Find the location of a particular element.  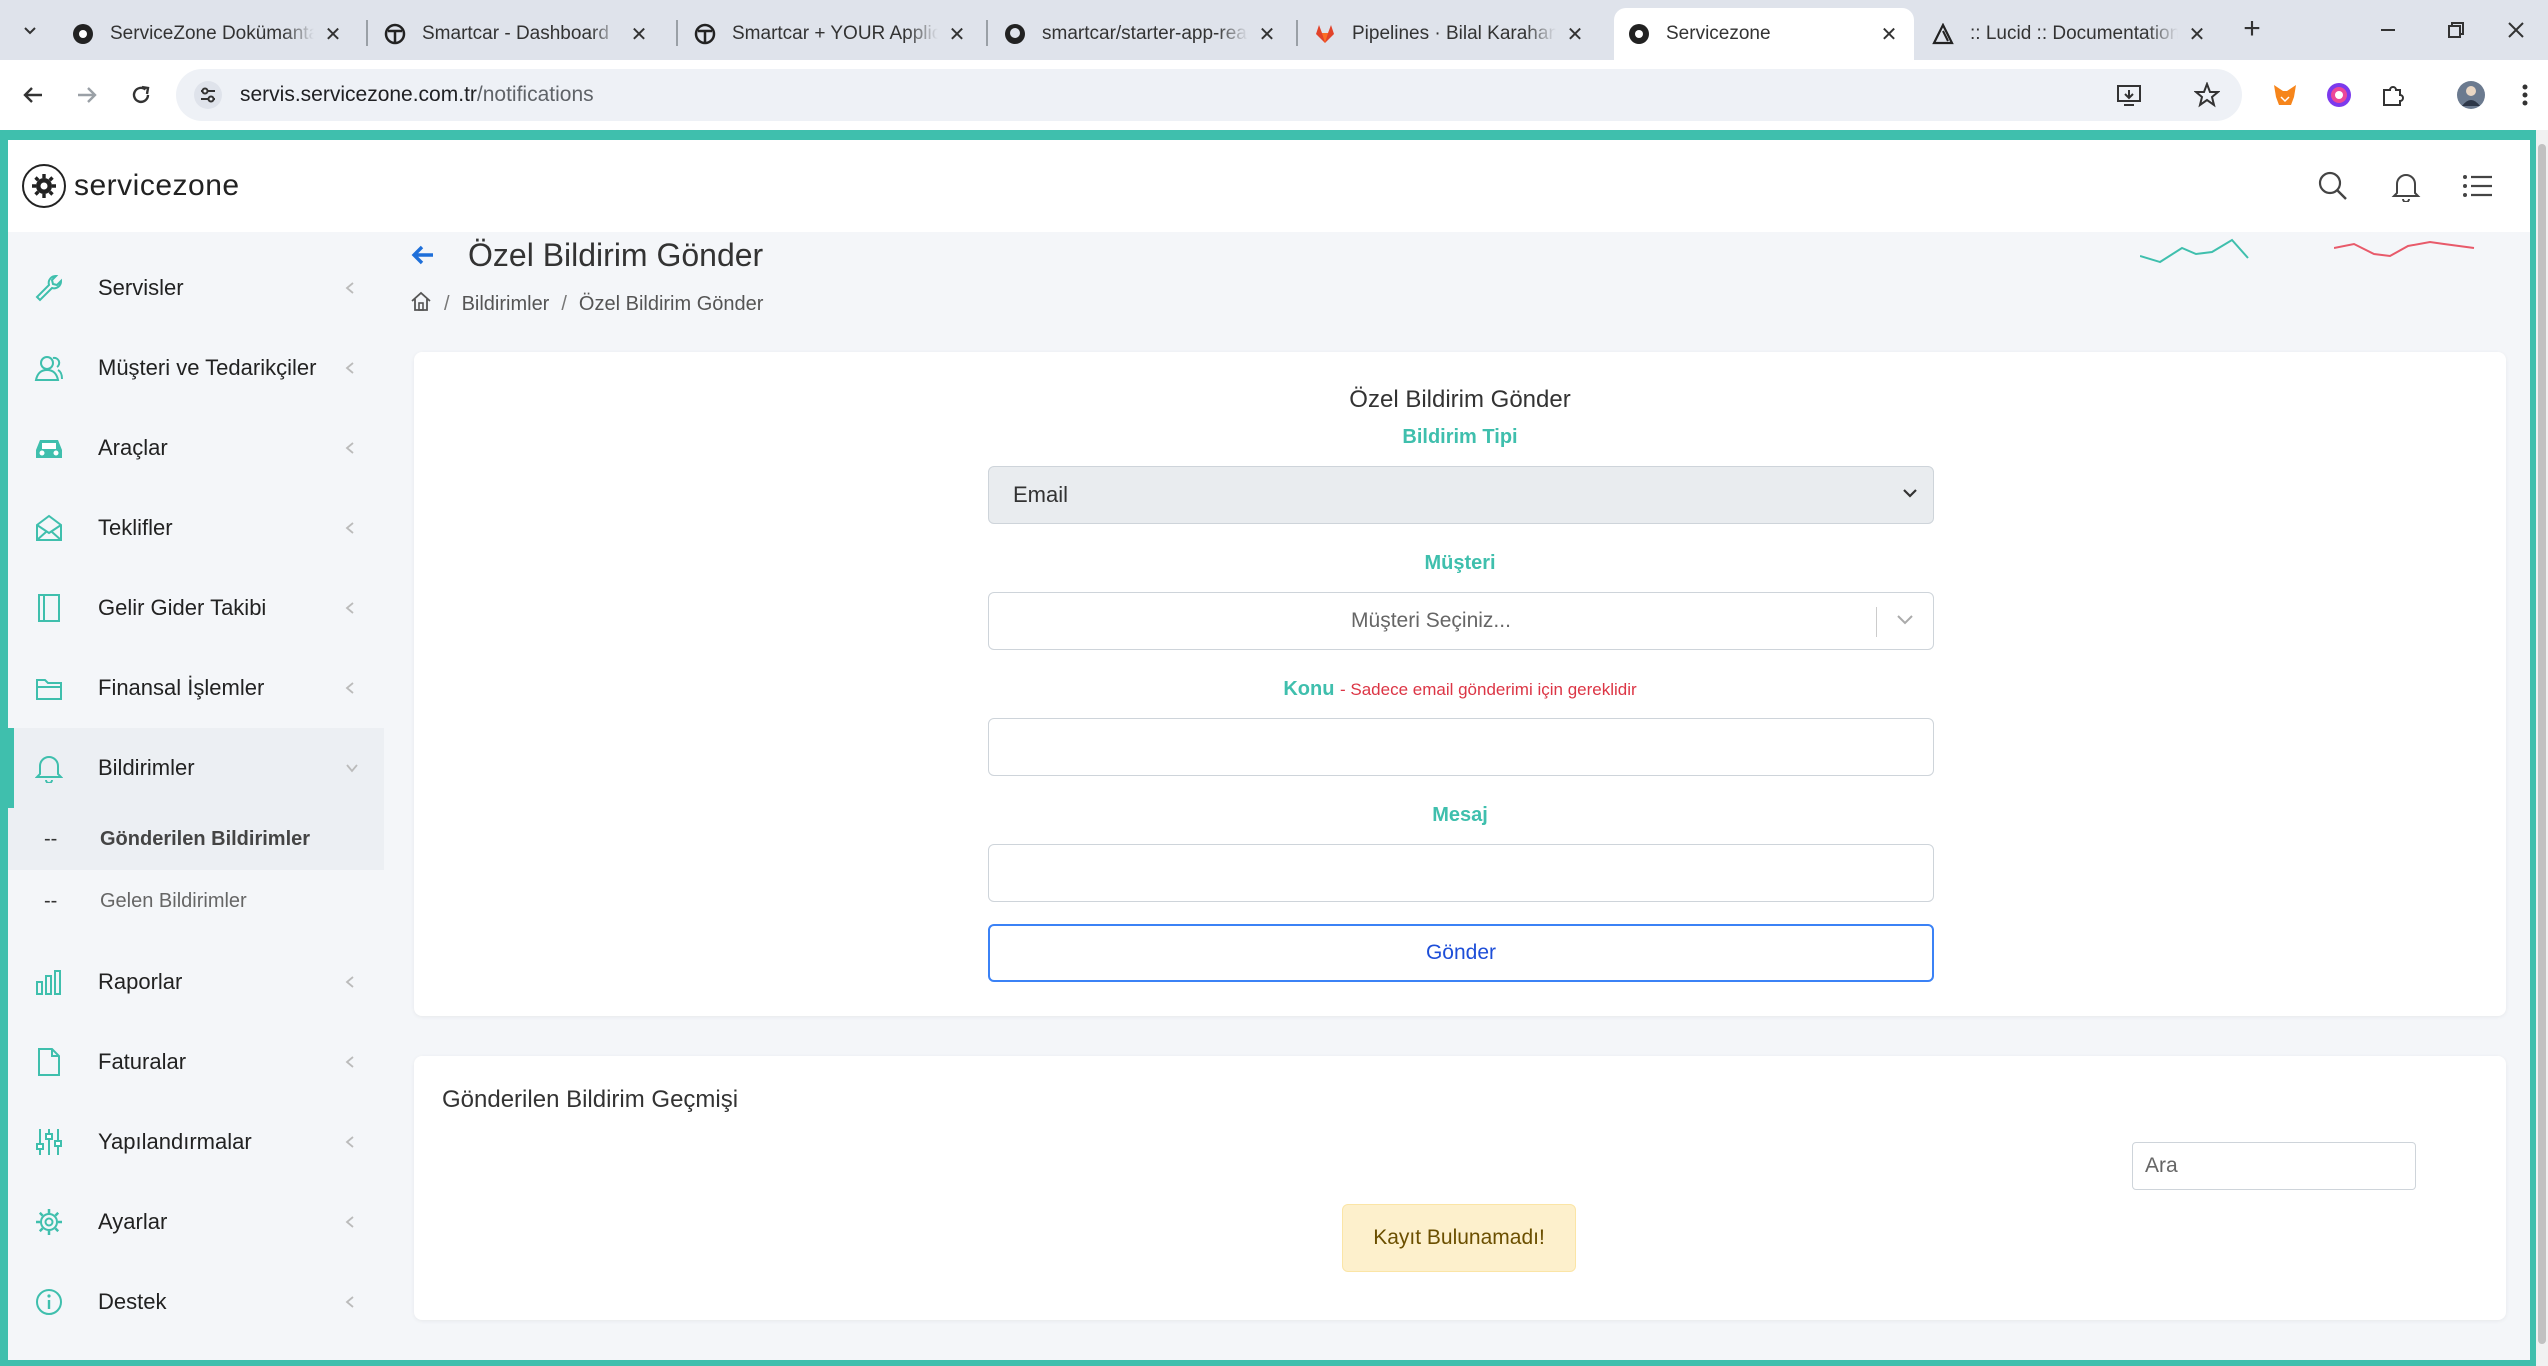

bell-icon is located at coordinates (2406, 186).